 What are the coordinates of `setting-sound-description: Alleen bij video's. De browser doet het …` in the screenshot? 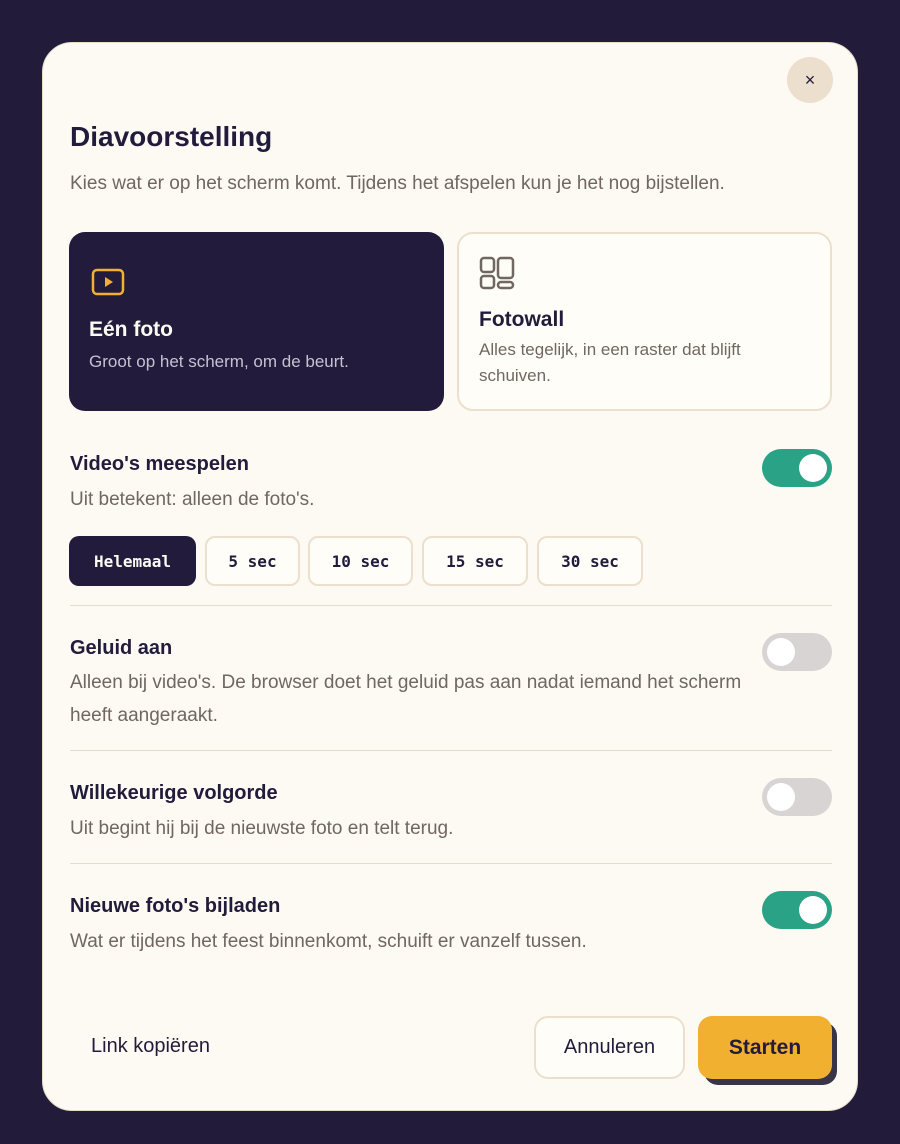 It's located at (406, 699).